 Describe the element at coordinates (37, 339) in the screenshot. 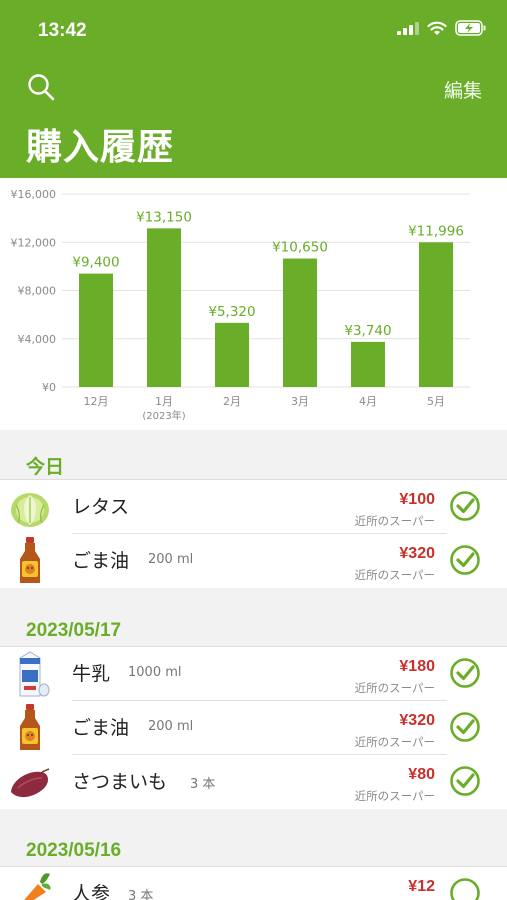

I see `y-tick-label: ¥4,000` at that location.